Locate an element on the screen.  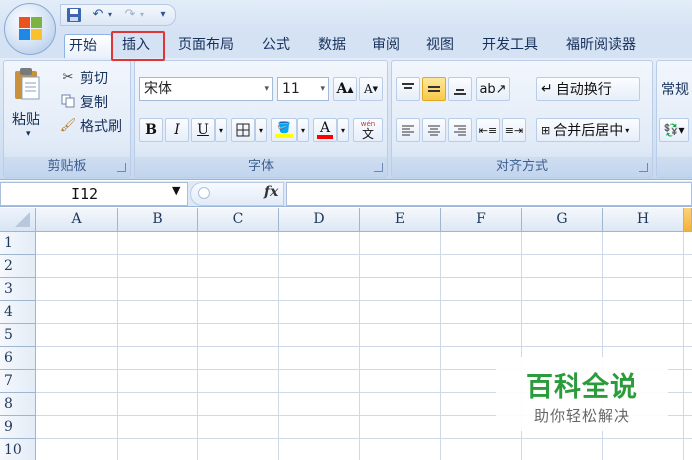
formula-expand-icon is located at coordinates (204, 193).